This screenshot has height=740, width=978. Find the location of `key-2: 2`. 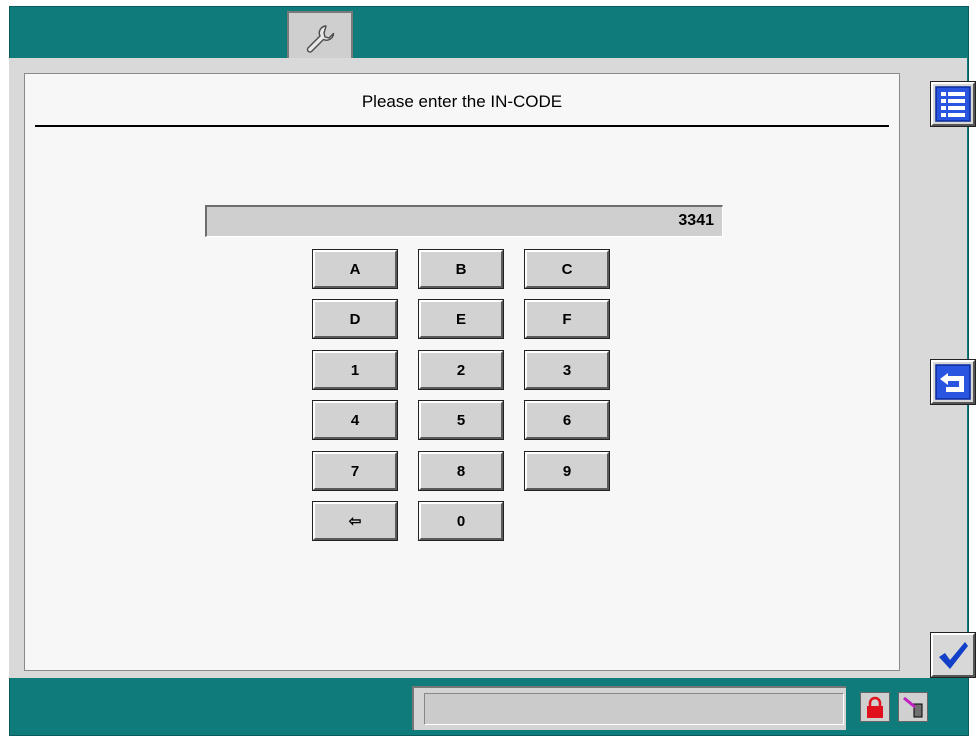

key-2: 2 is located at coordinates (461, 370).